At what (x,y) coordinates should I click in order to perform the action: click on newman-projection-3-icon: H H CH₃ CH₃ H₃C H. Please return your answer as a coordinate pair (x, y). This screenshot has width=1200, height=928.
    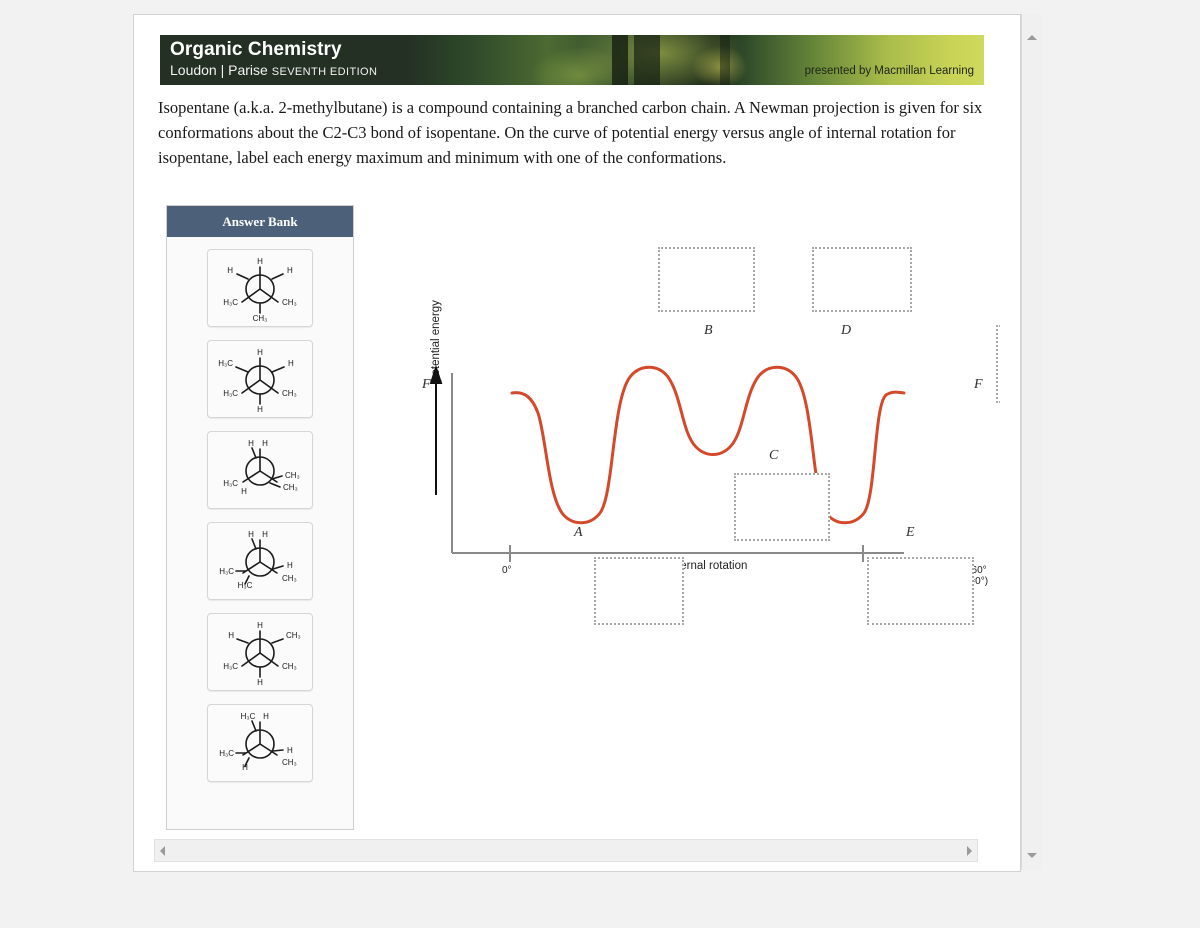
    Looking at the image, I should click on (261, 467).